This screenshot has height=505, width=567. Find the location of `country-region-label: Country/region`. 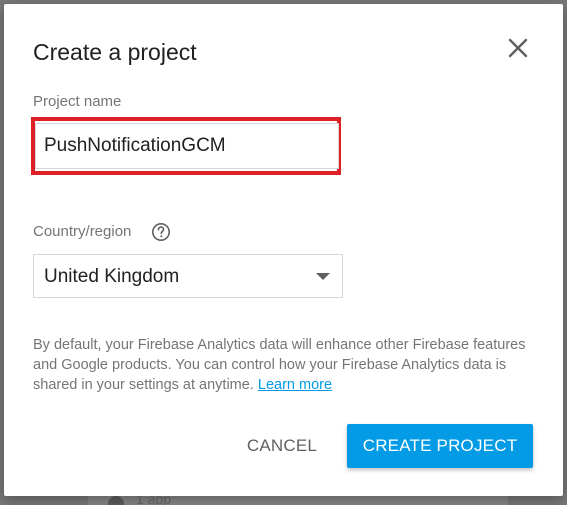

country-region-label: Country/region is located at coordinates (82, 231).